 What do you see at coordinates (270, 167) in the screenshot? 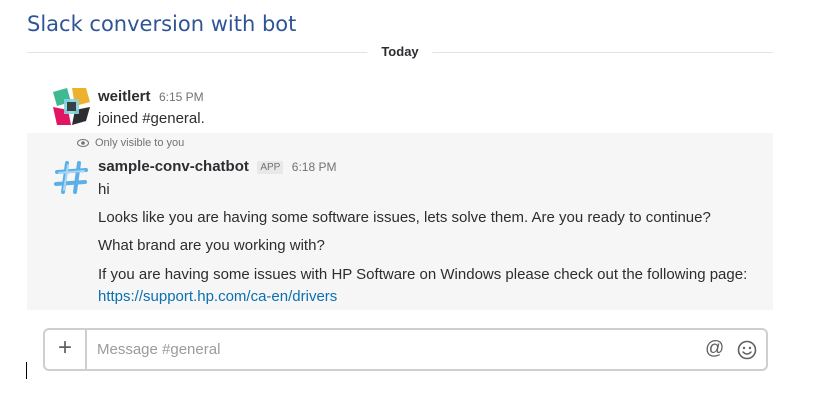
I see `app-badge: APP` at bounding box center [270, 167].